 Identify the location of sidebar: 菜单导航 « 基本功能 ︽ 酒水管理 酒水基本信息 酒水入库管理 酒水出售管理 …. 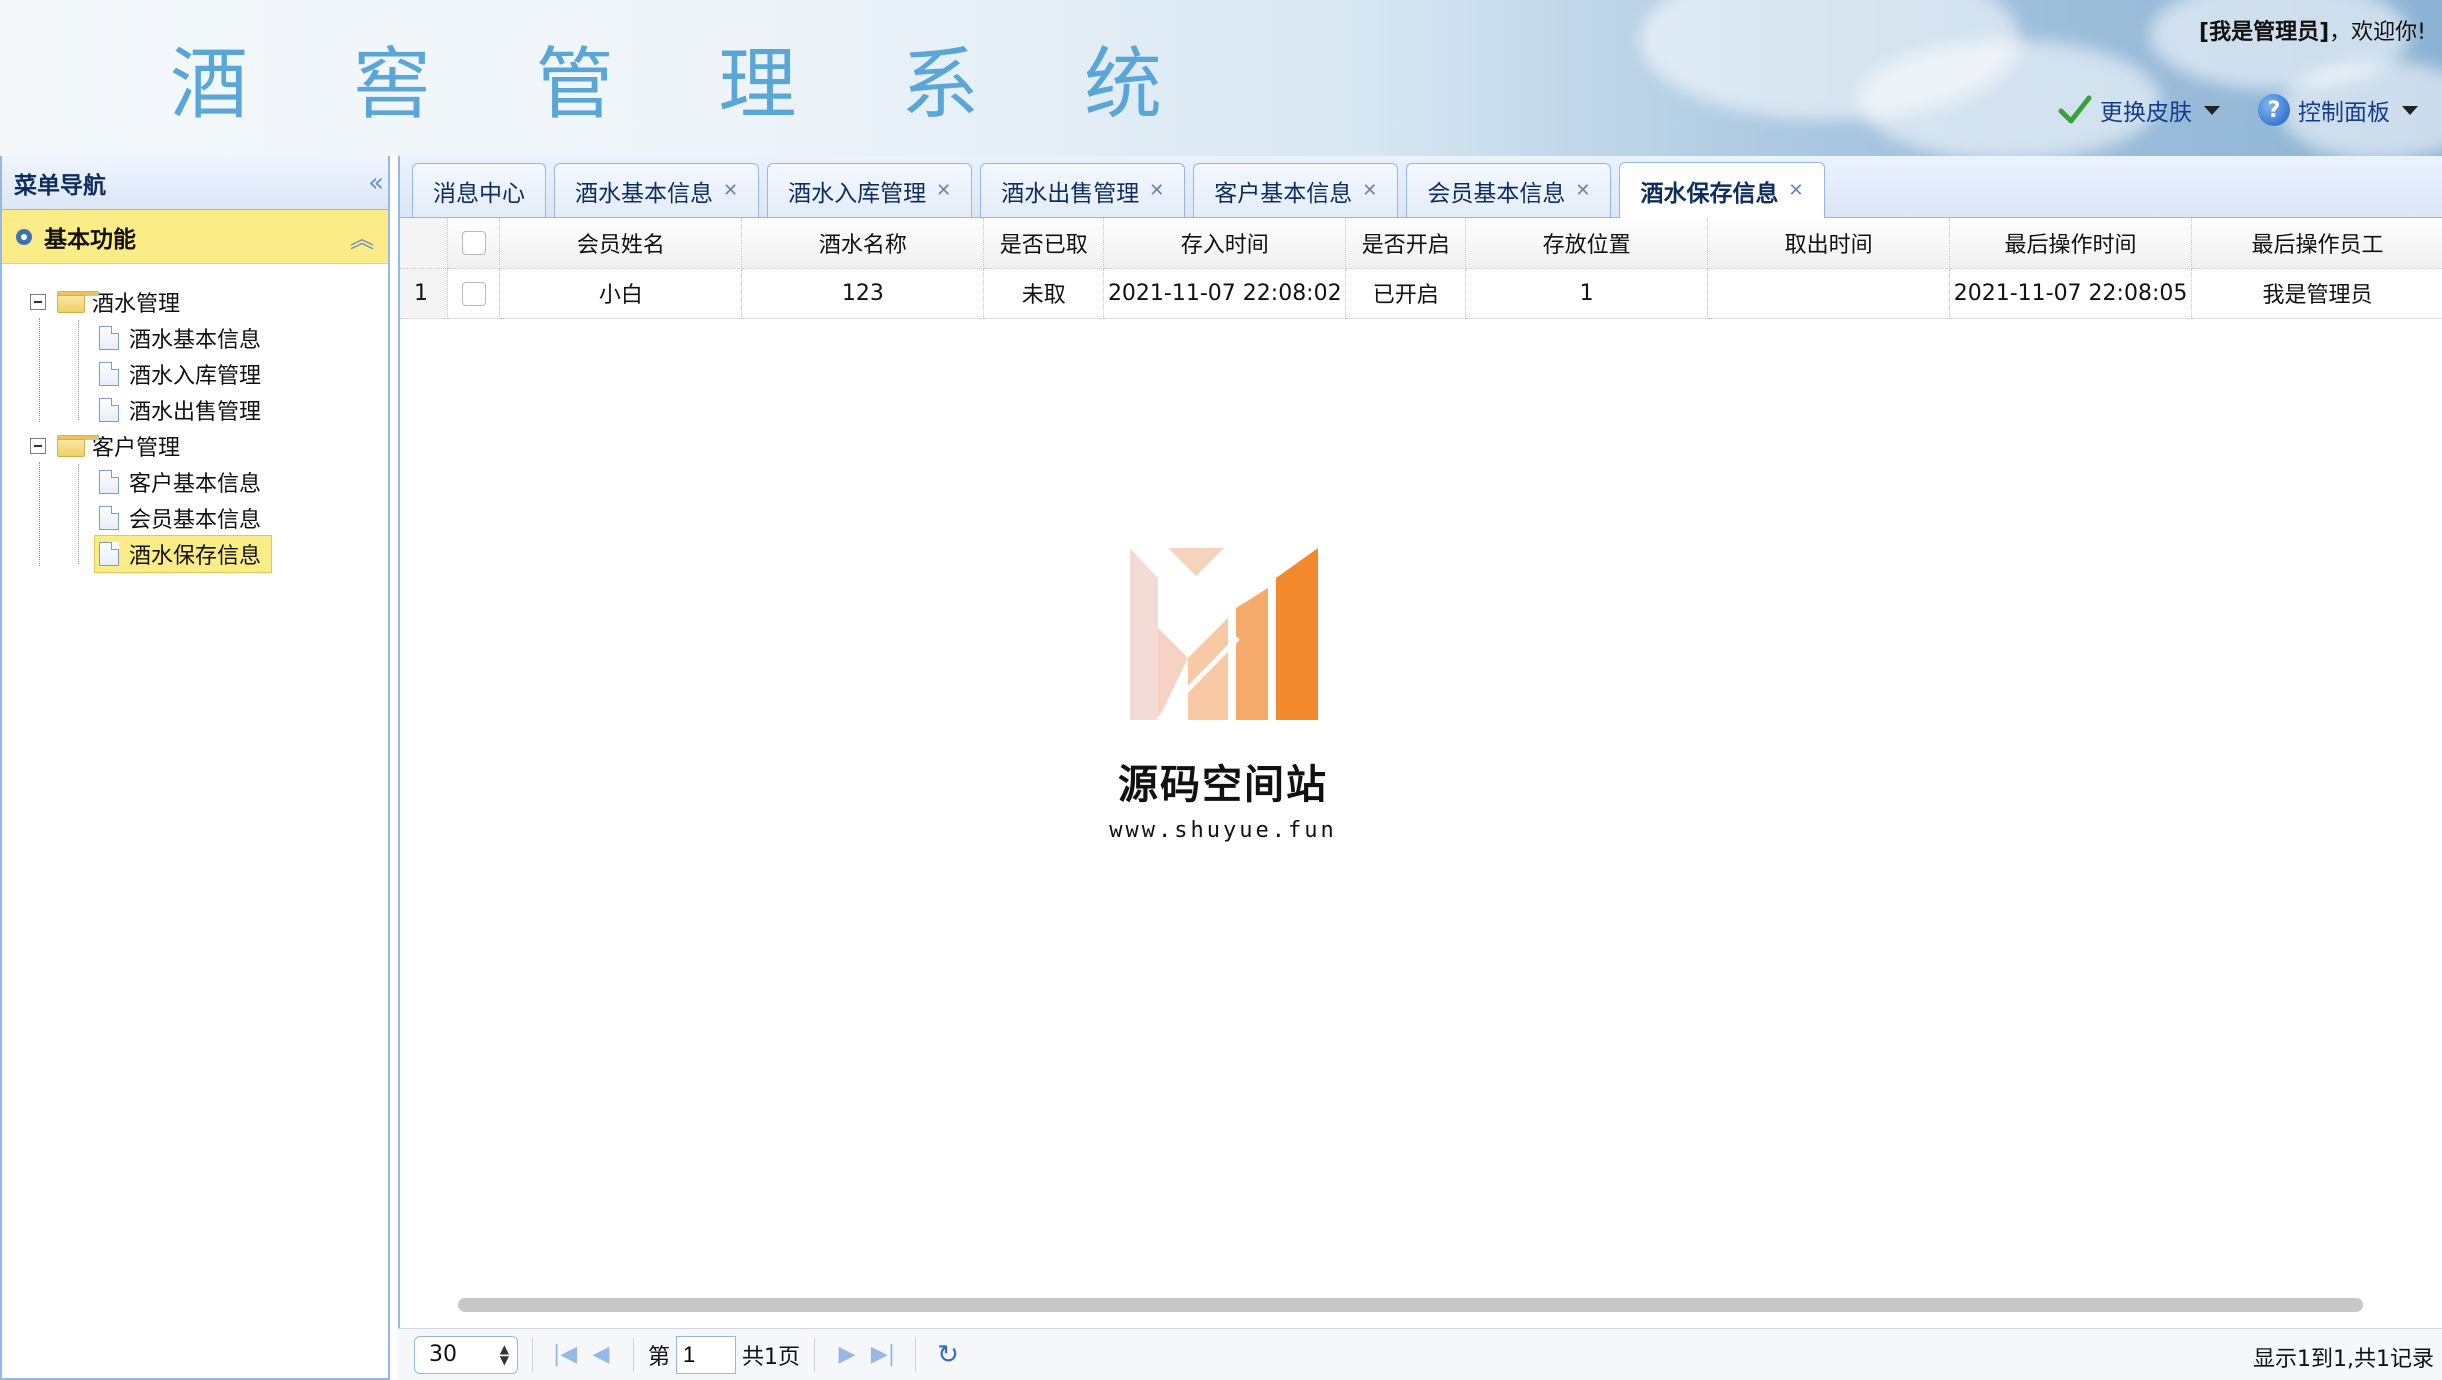
(195, 768).